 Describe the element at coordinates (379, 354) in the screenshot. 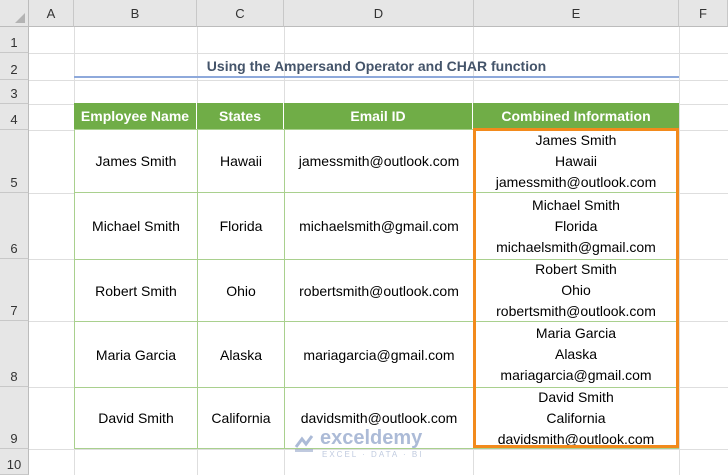

I see `cell-email: mariagarcia@gmail.com` at that location.